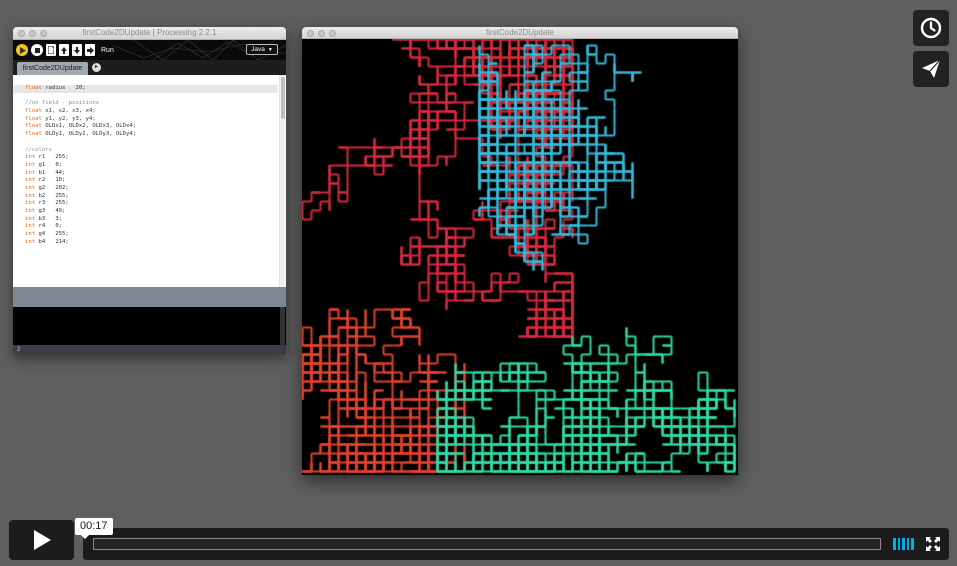  I want to click on code-line: float x1, x2, x3, x4;, so click(80, 112).